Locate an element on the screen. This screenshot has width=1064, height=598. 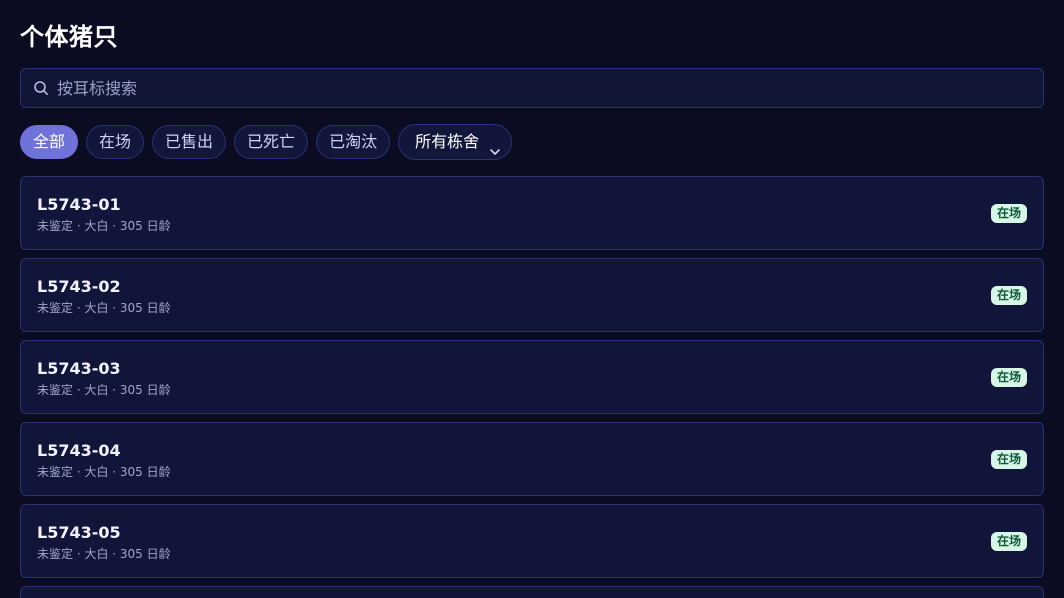
filter-chip-culled: 已淘汰 is located at coordinates (353, 142).